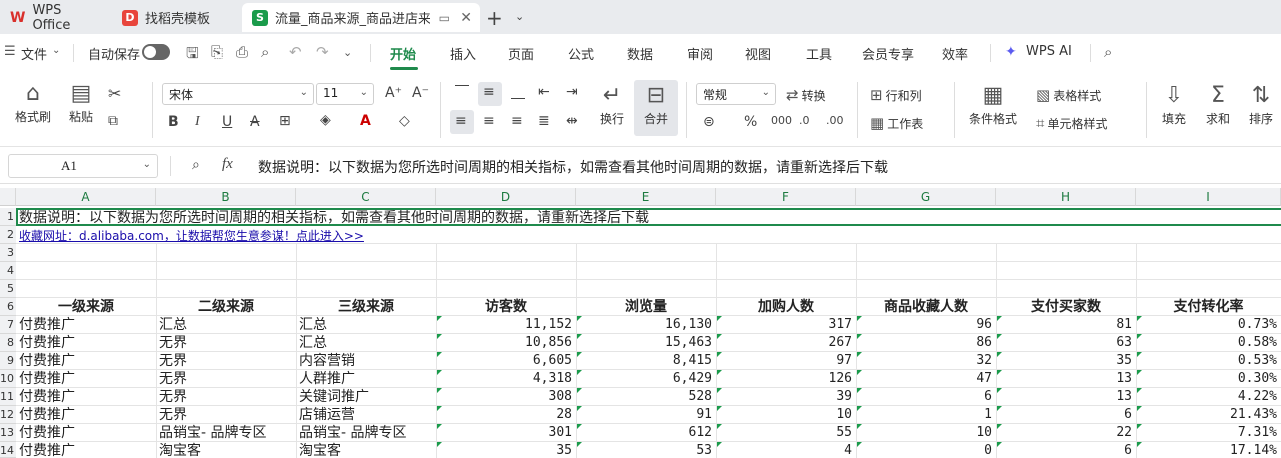  What do you see at coordinates (489, 92) in the screenshot?
I see `align-middle-icon: ≡` at bounding box center [489, 92].